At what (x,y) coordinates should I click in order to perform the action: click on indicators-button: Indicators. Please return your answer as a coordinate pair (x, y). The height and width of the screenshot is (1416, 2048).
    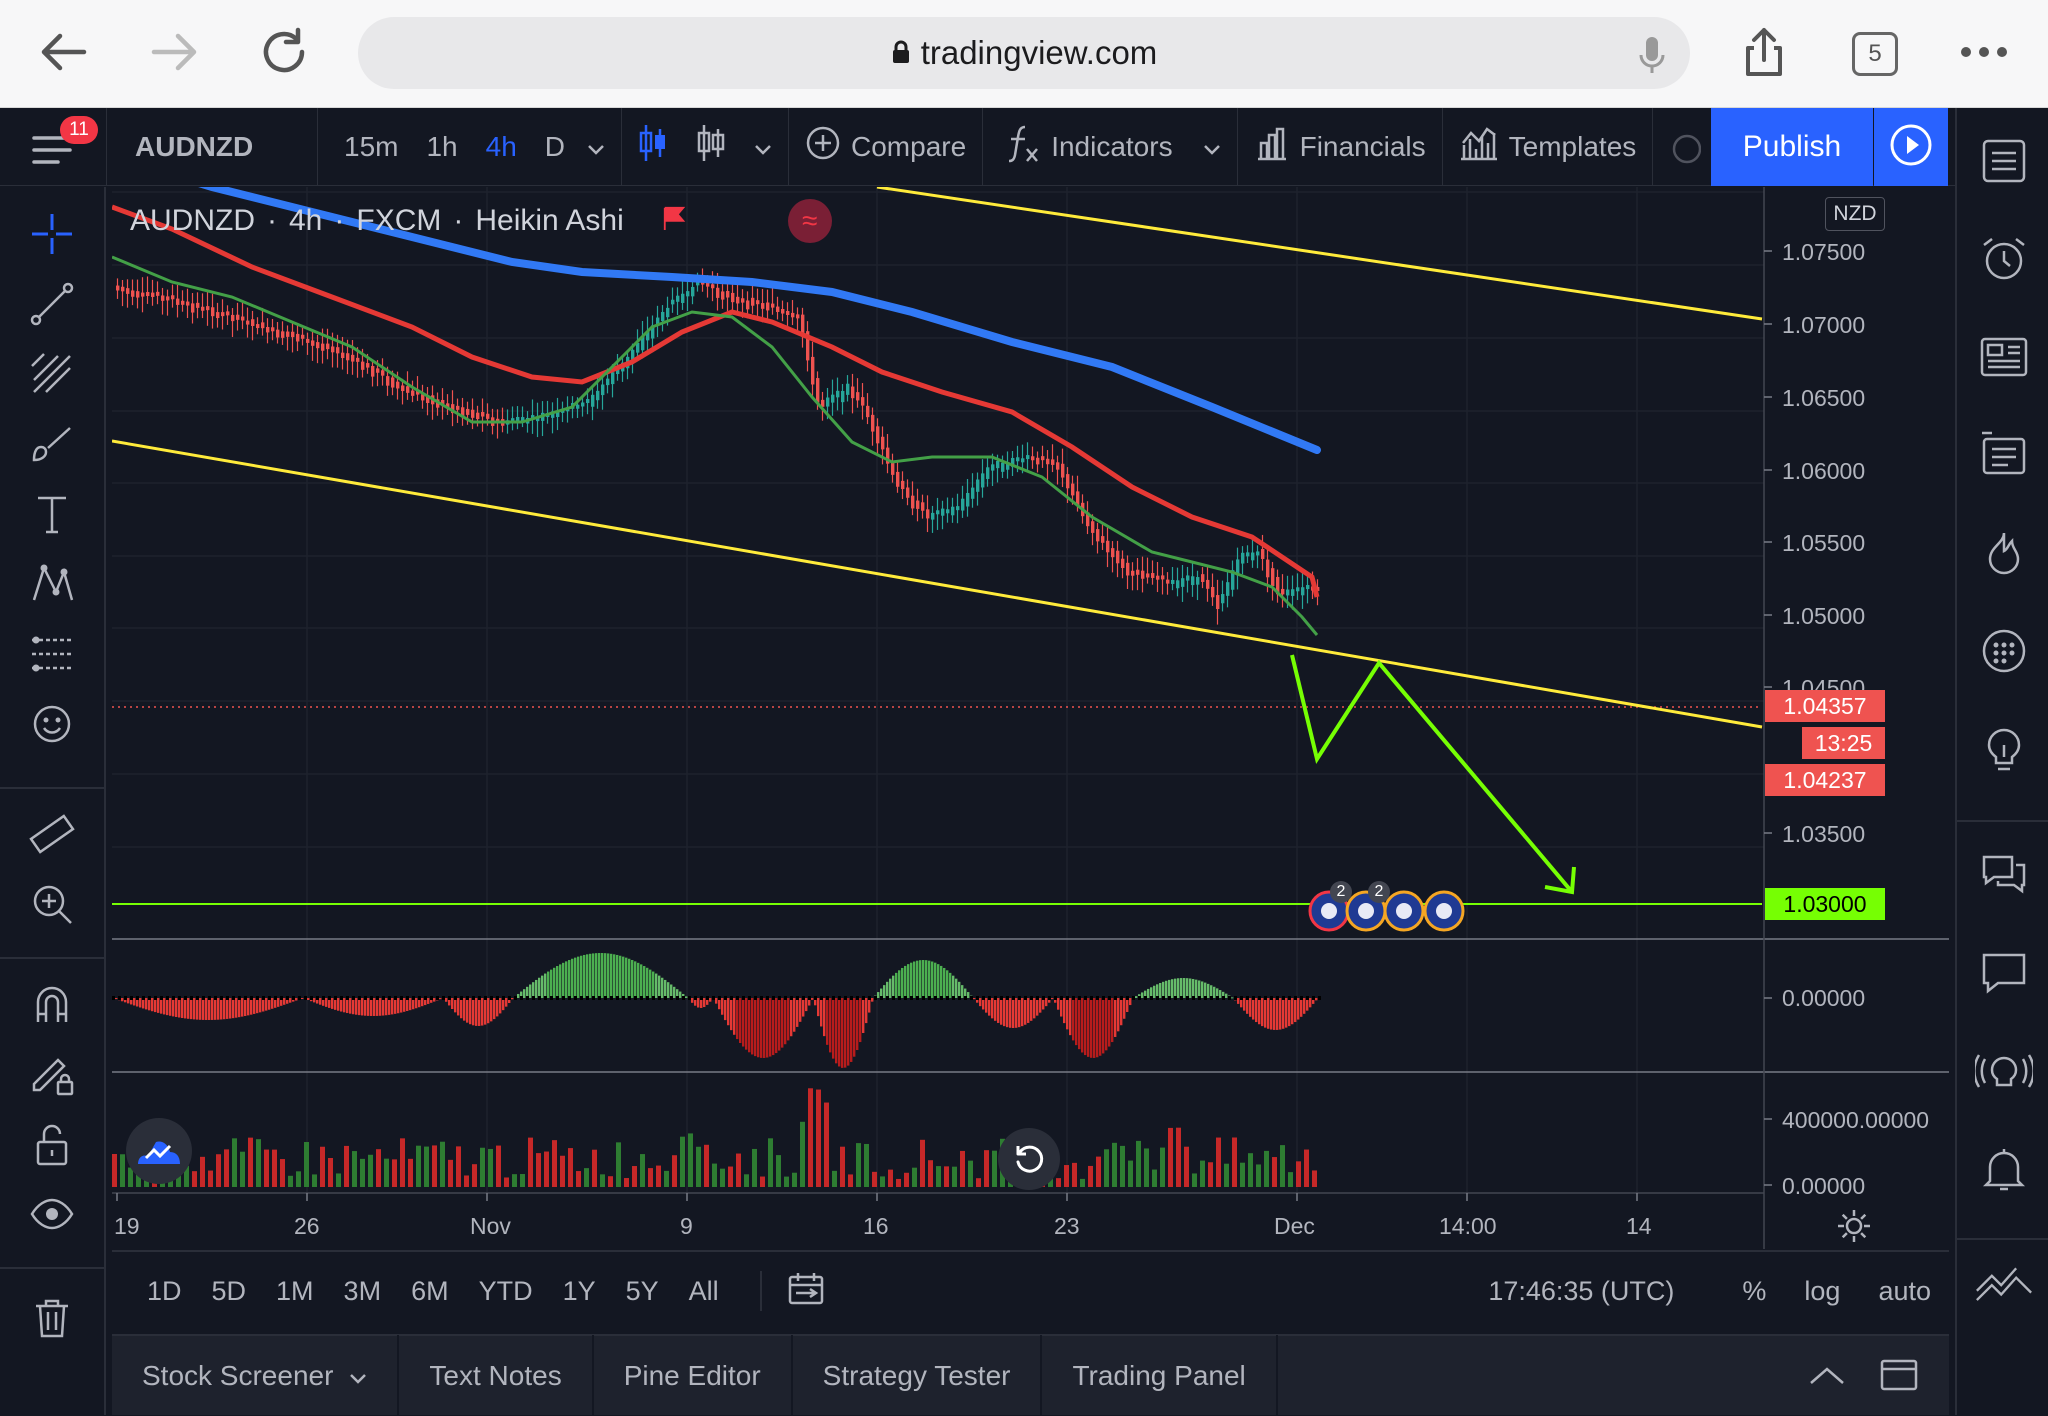
    Looking at the image, I should click on (1109, 147).